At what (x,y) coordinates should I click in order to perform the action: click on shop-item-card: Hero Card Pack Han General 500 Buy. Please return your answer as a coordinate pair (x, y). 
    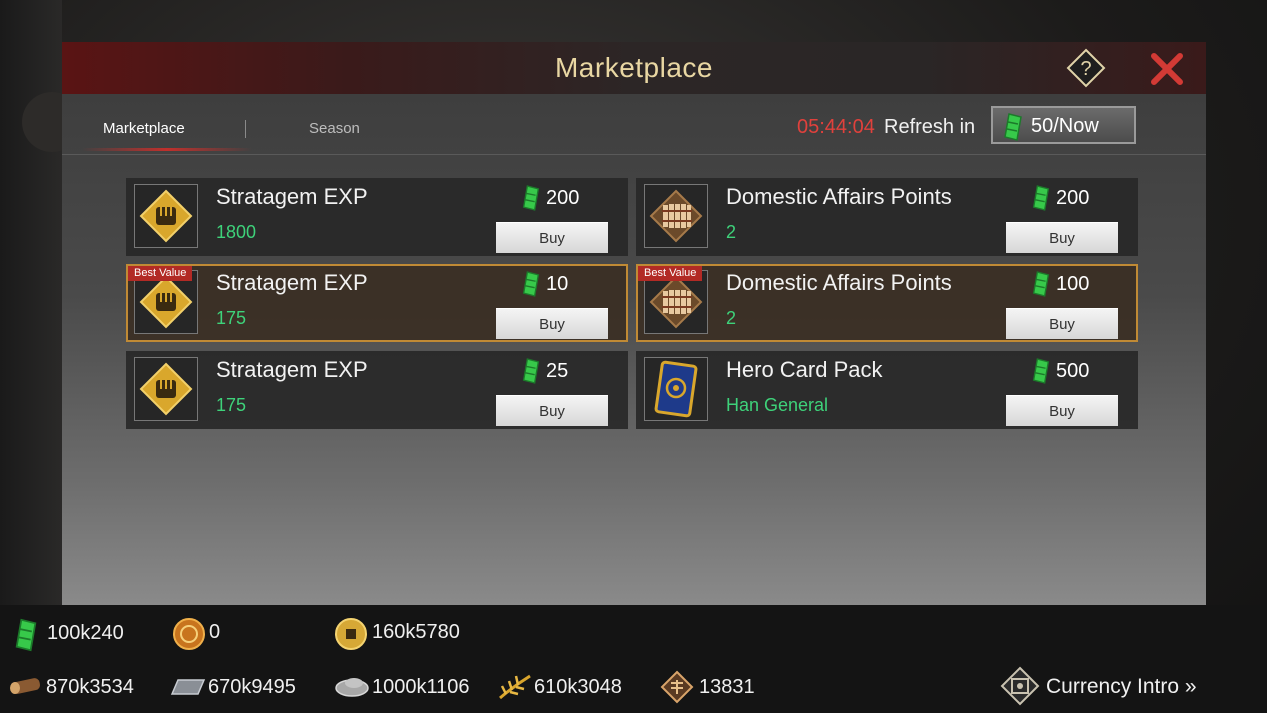
    Looking at the image, I should click on (887, 390).